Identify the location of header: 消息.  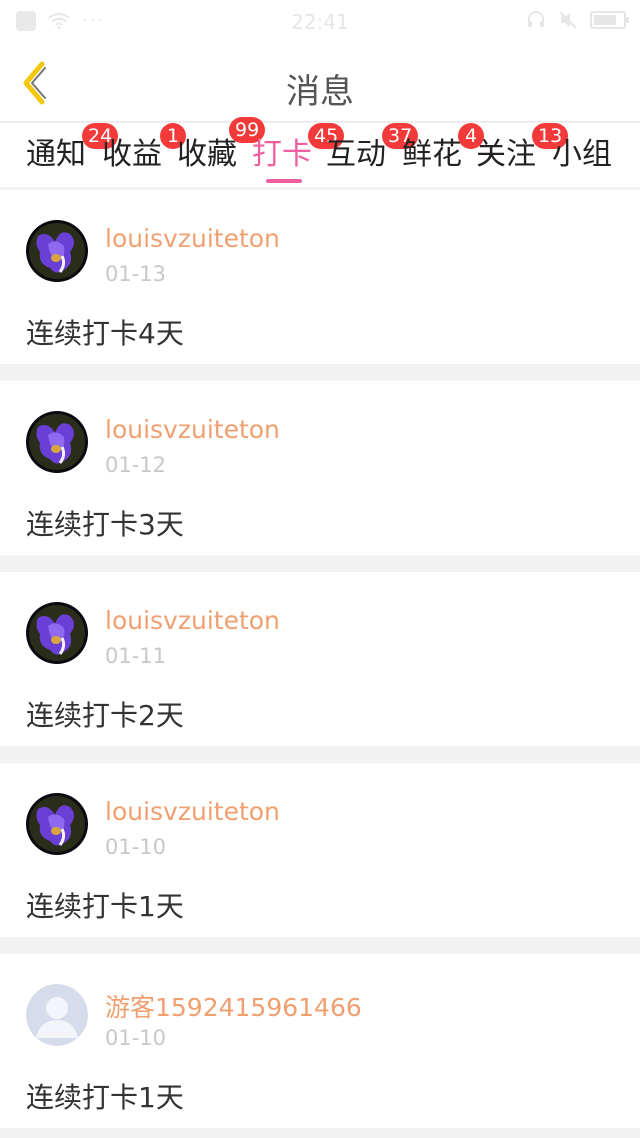
(320, 83).